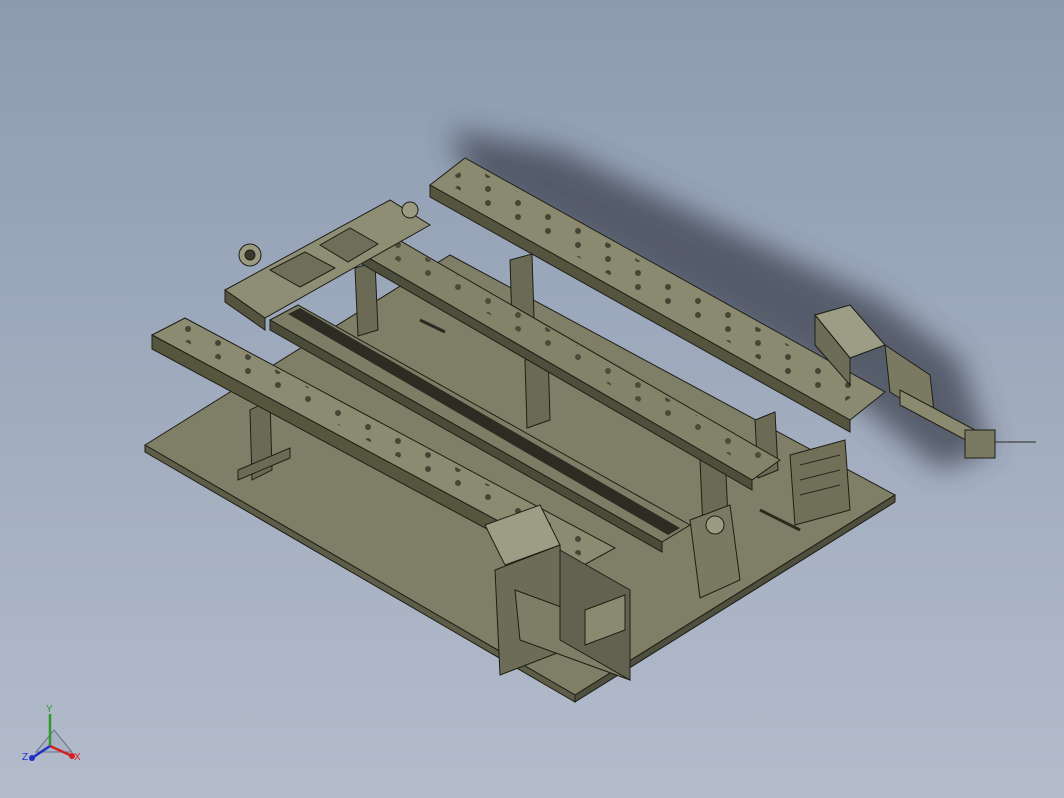  What do you see at coordinates (32, 758) in the screenshot?
I see `z-axis-tip` at bounding box center [32, 758].